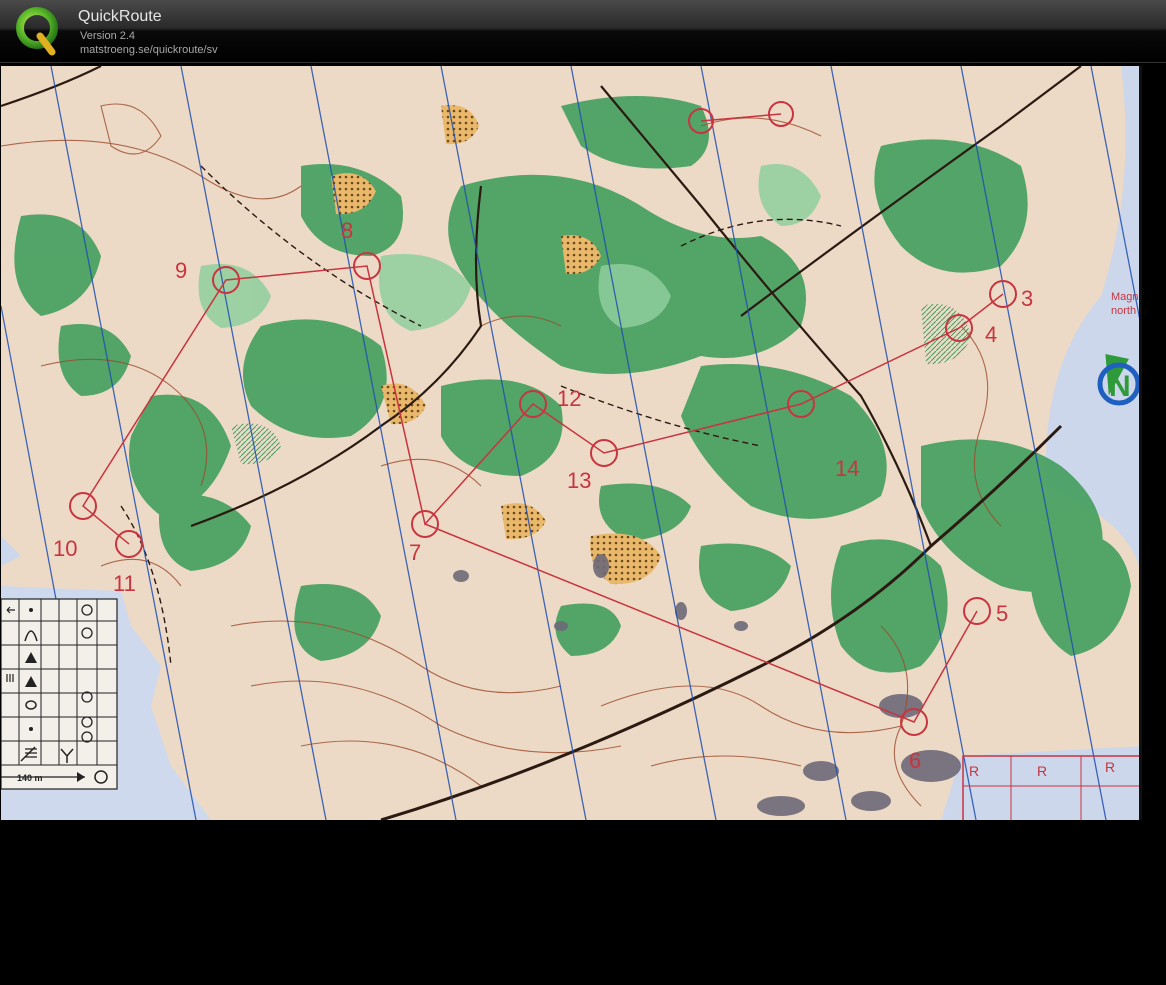 The image size is (1166, 985). I want to click on control-description-card: 140 m, so click(59, 694).